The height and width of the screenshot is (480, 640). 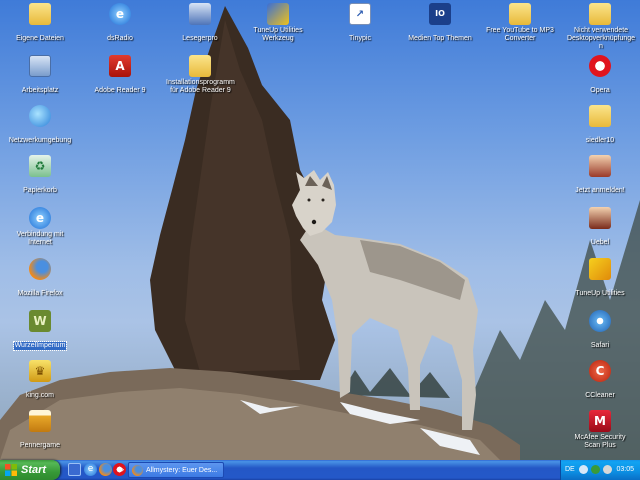 I want to click on desktop-icon-label: Jetzt anmelden!, so click(x=600, y=190).